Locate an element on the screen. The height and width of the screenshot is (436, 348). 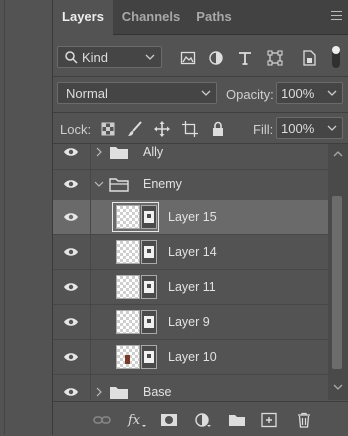
filter-kind-dropdown: Kind is located at coordinates (109, 57).